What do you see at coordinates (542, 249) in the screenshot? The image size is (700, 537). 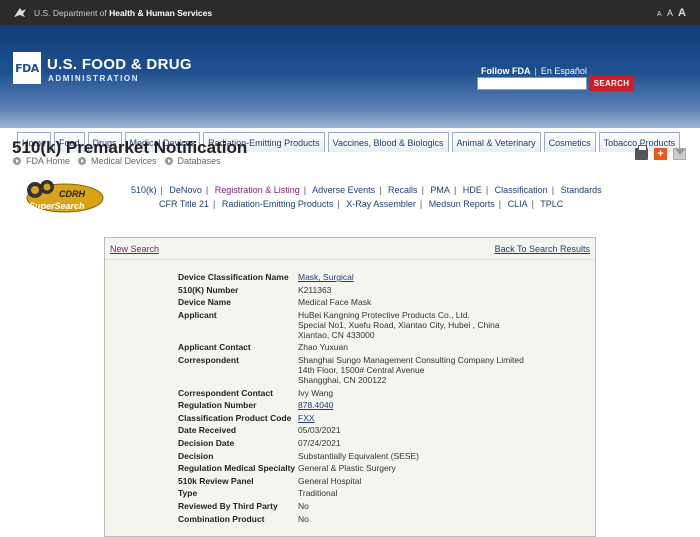 I see `back-to-results-link: Back To Search Results` at bounding box center [542, 249].